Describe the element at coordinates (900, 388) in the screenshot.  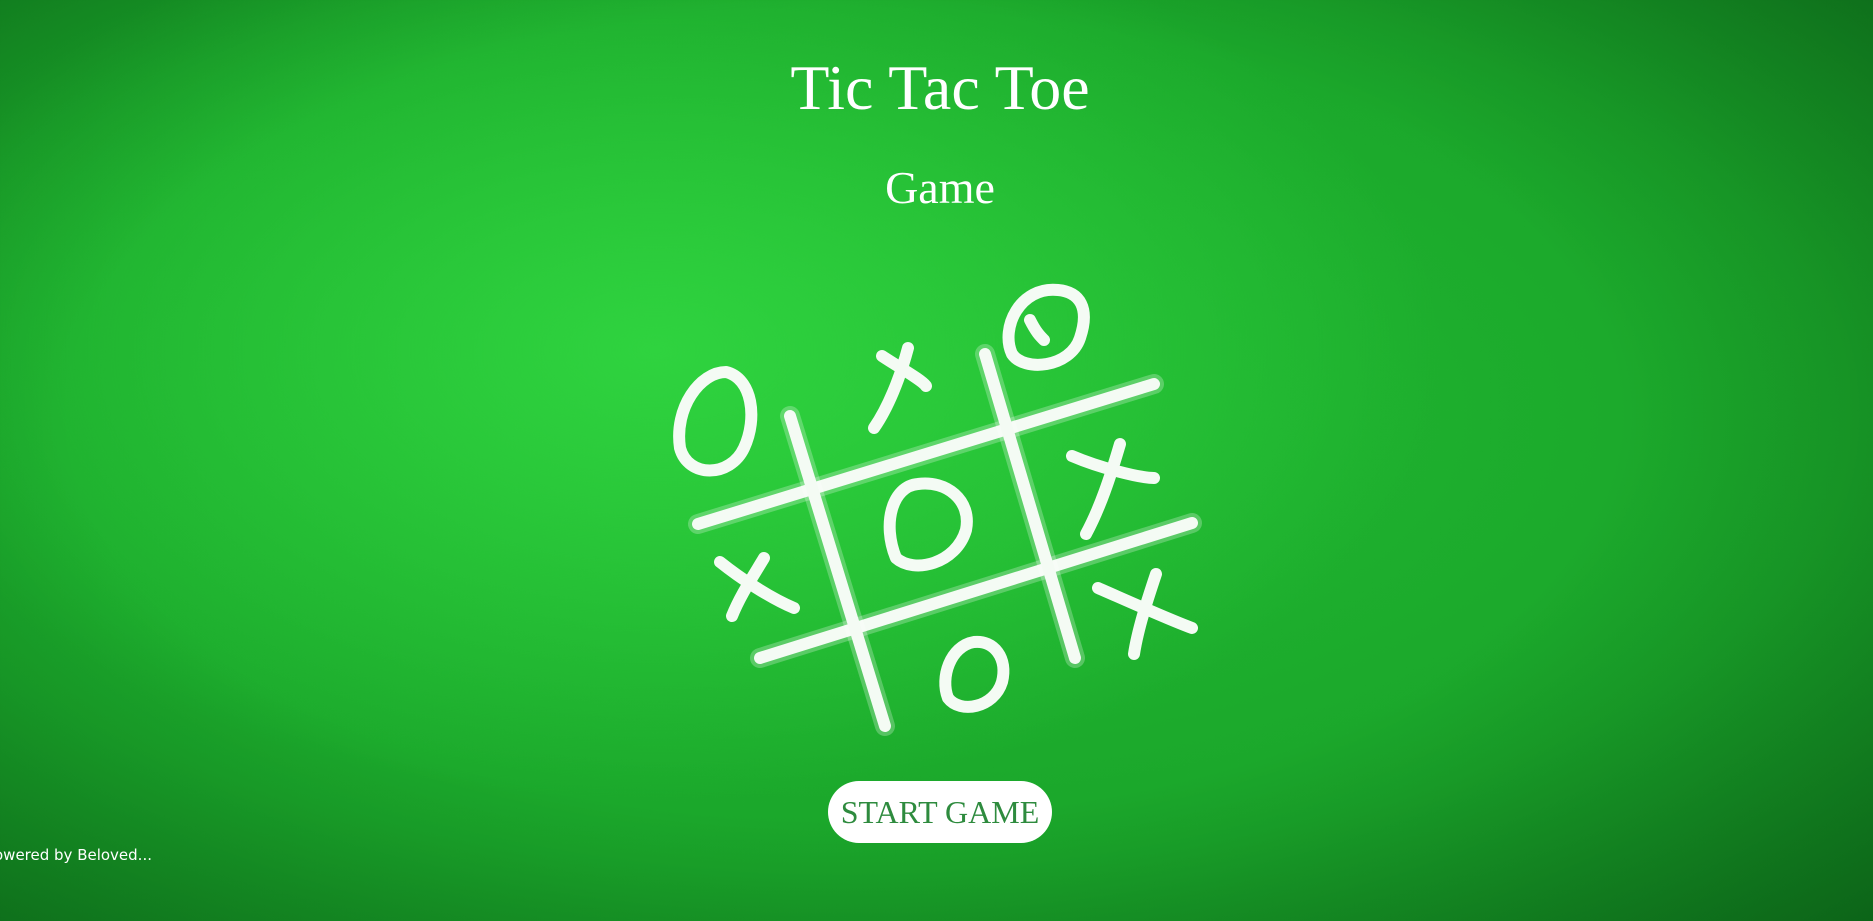
I see `top-middle-x-mark` at that location.